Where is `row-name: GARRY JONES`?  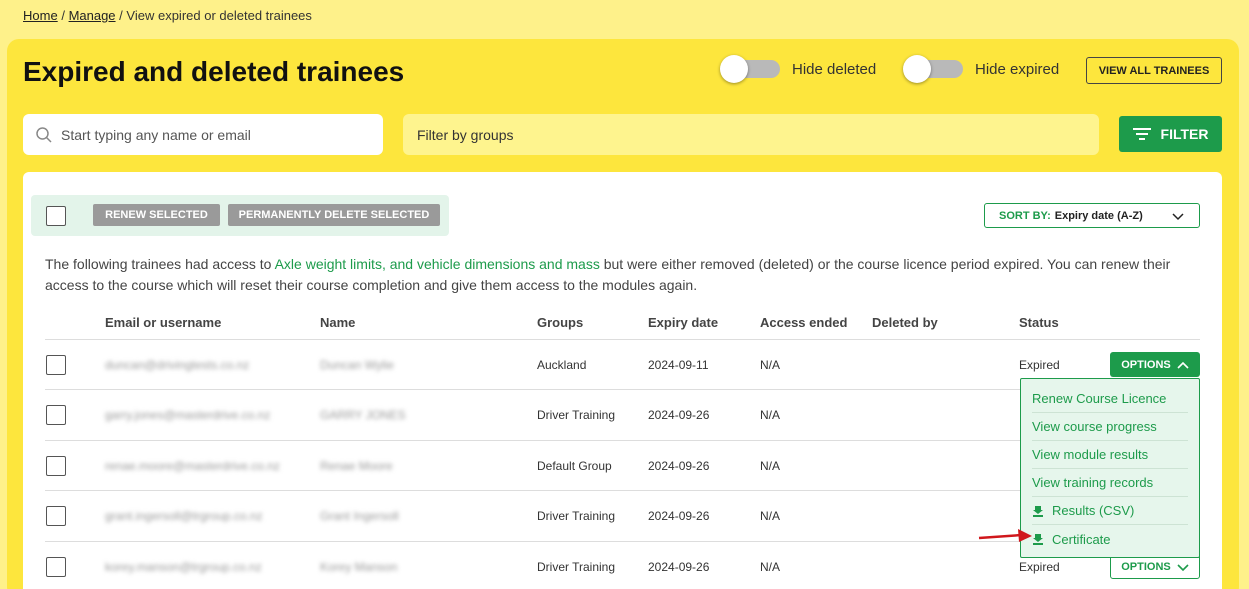
row-name: GARRY JONES is located at coordinates (363, 415).